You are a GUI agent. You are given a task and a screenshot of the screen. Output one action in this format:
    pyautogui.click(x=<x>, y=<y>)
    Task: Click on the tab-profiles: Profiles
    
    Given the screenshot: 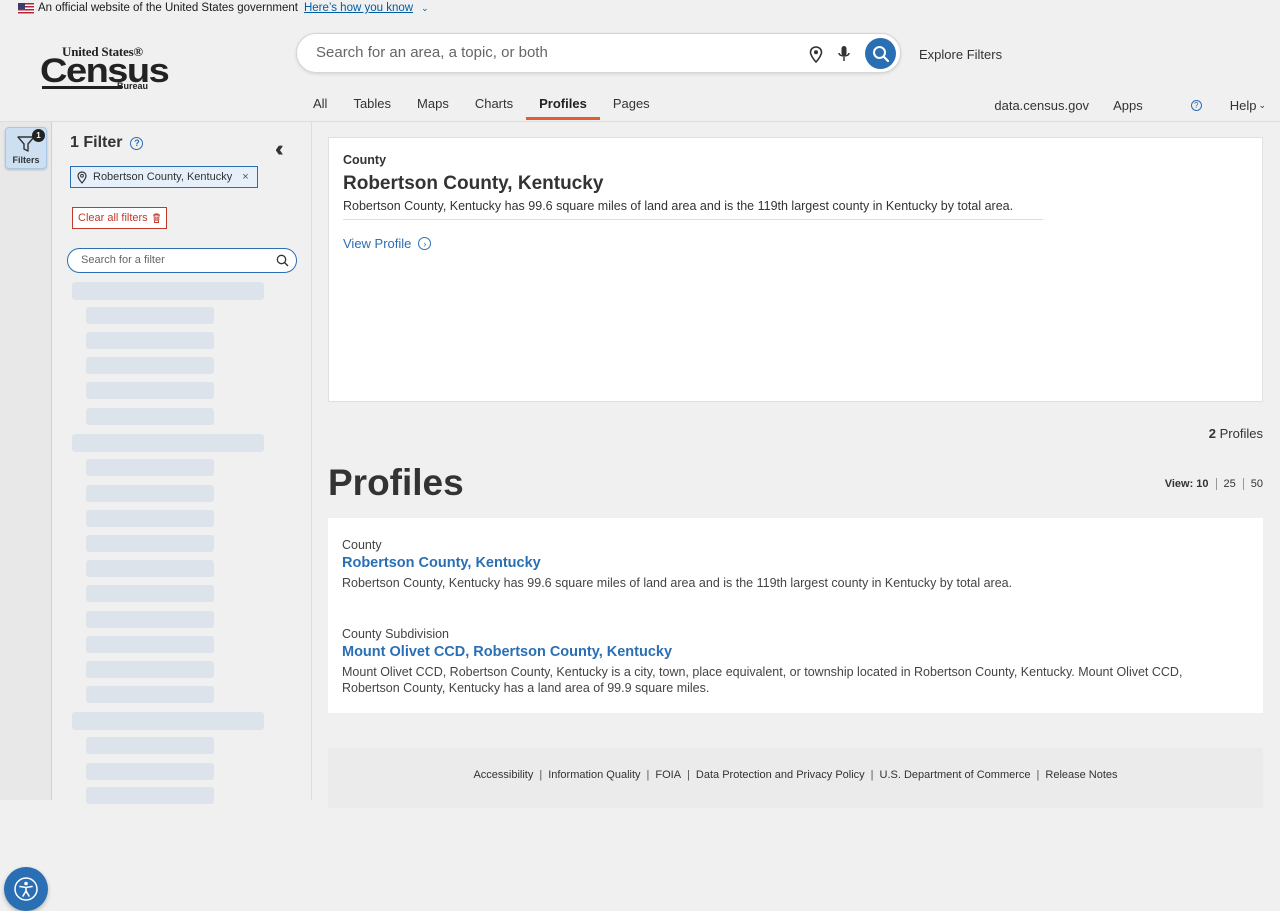 What is the action you would take?
    pyautogui.click(x=563, y=108)
    